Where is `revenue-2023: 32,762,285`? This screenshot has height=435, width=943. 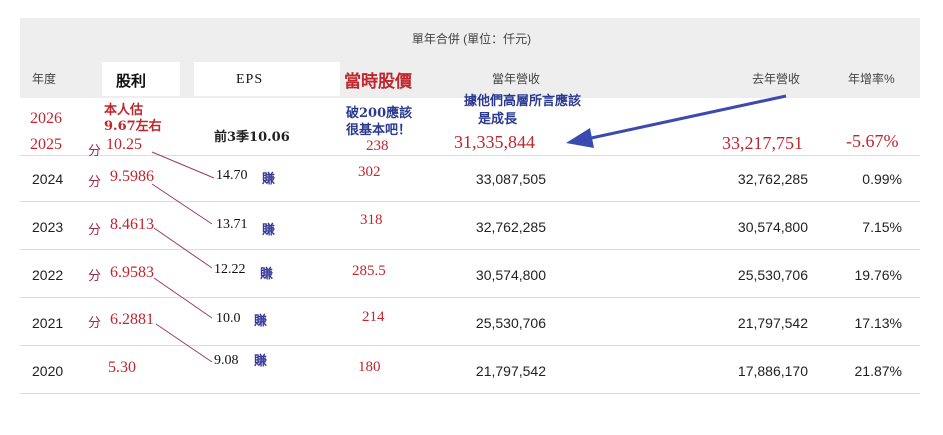
revenue-2023: 32,762,285 is located at coordinates (510, 227).